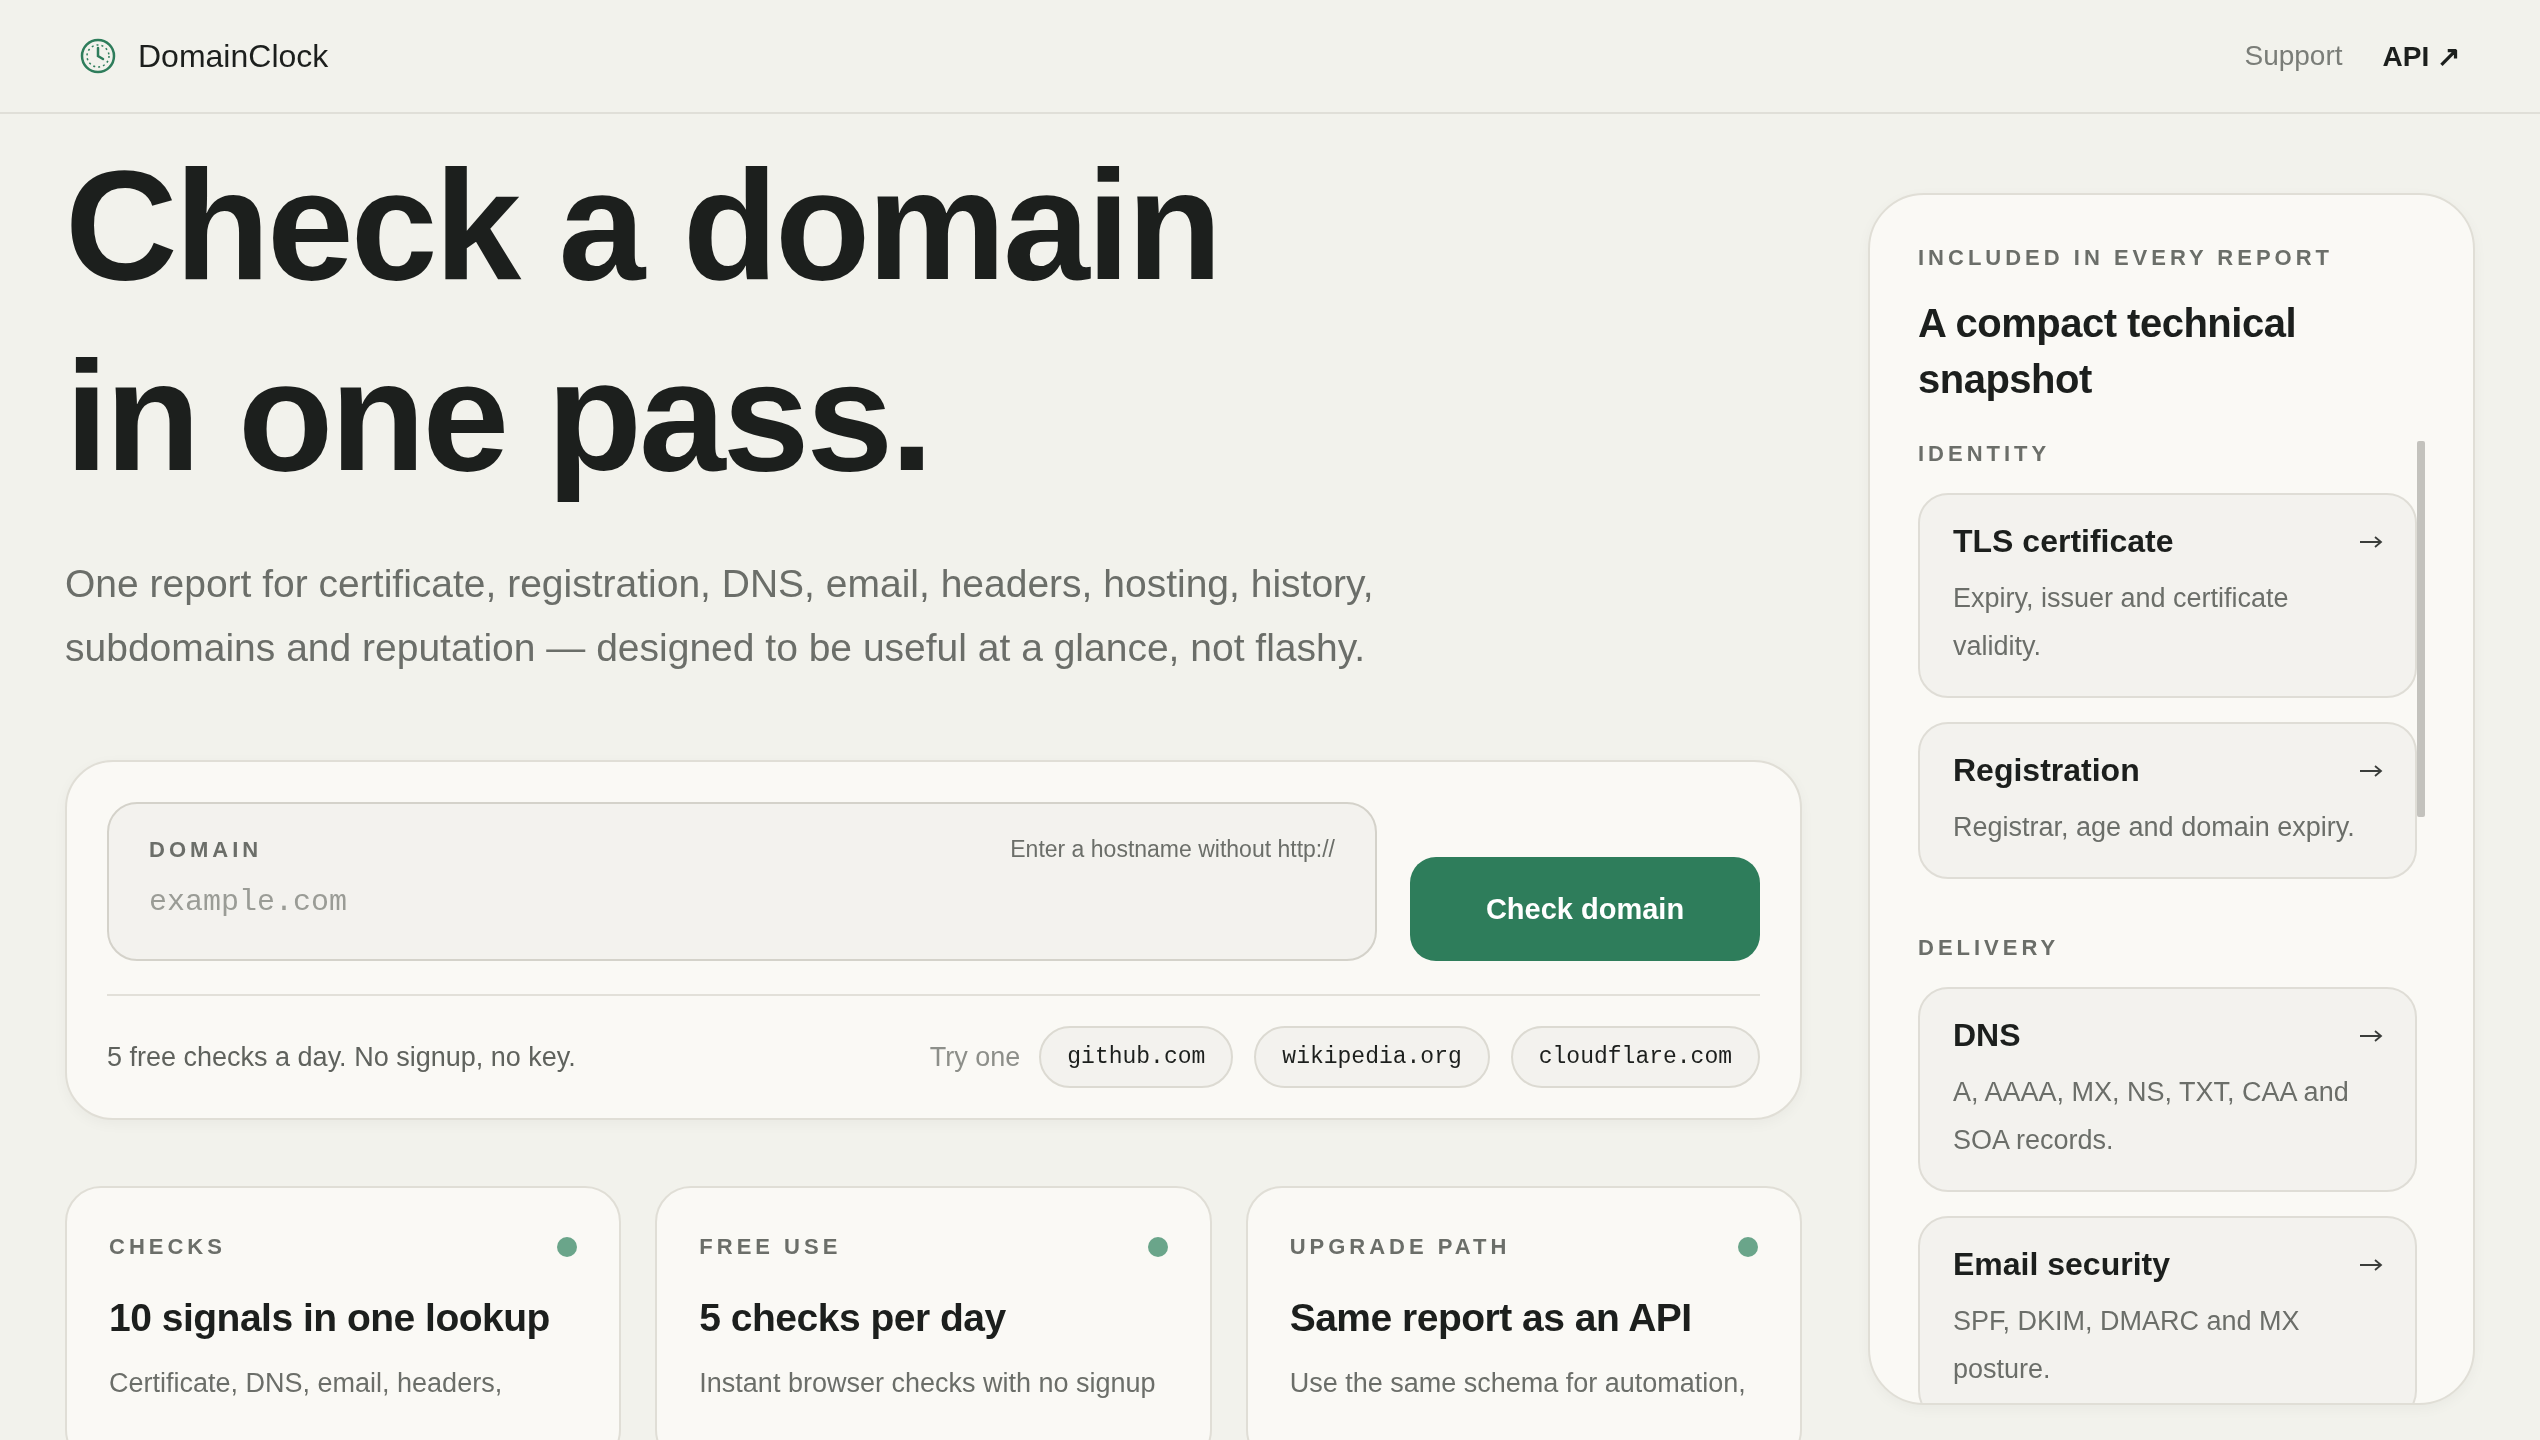 This screenshot has width=2540, height=1440. What do you see at coordinates (1518, 1383) in the screenshot?
I see `card-description: Use the same schema for automation,` at bounding box center [1518, 1383].